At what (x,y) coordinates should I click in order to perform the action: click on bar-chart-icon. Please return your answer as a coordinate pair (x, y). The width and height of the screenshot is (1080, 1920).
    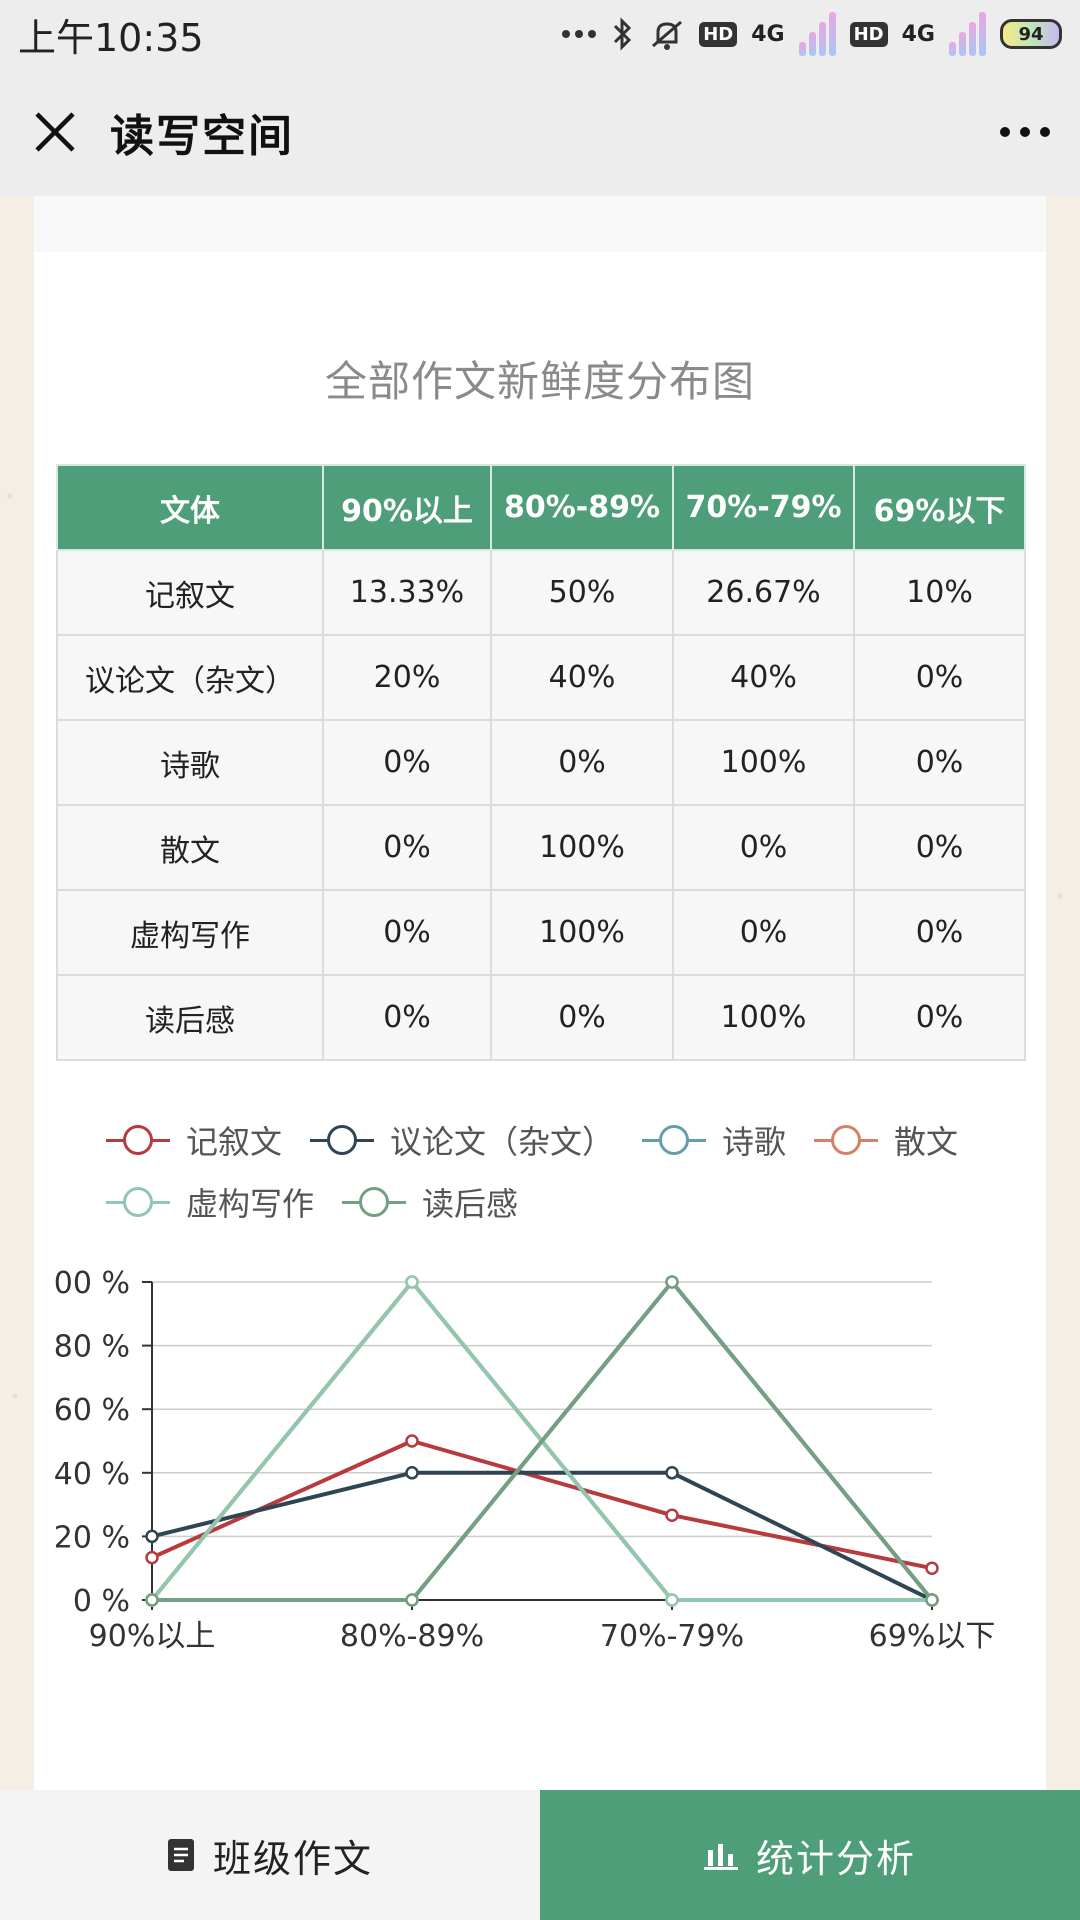
    Looking at the image, I should click on (720, 1857).